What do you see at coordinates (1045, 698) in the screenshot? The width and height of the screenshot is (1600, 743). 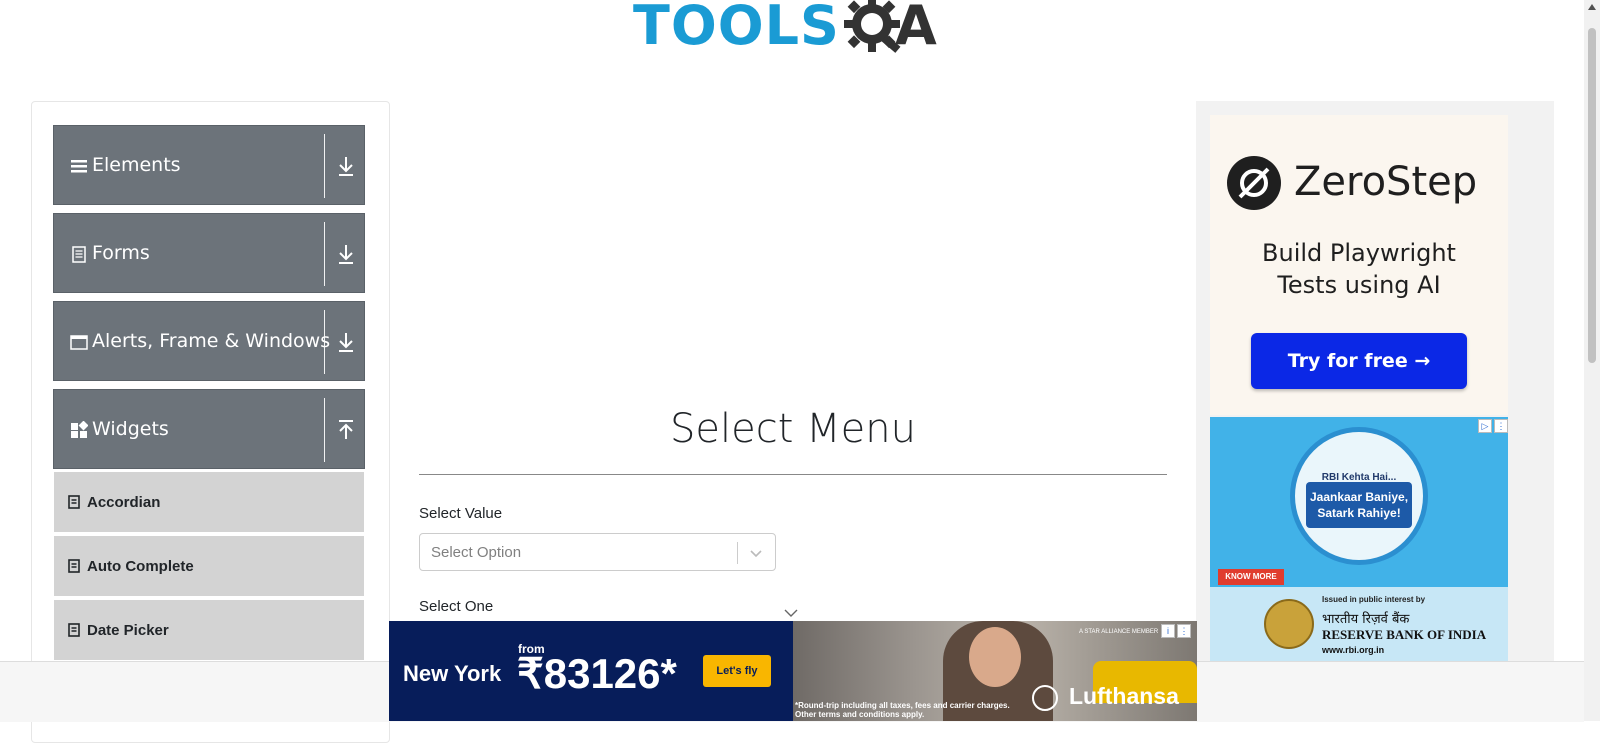 I see `lufthansa-crane-icon` at bounding box center [1045, 698].